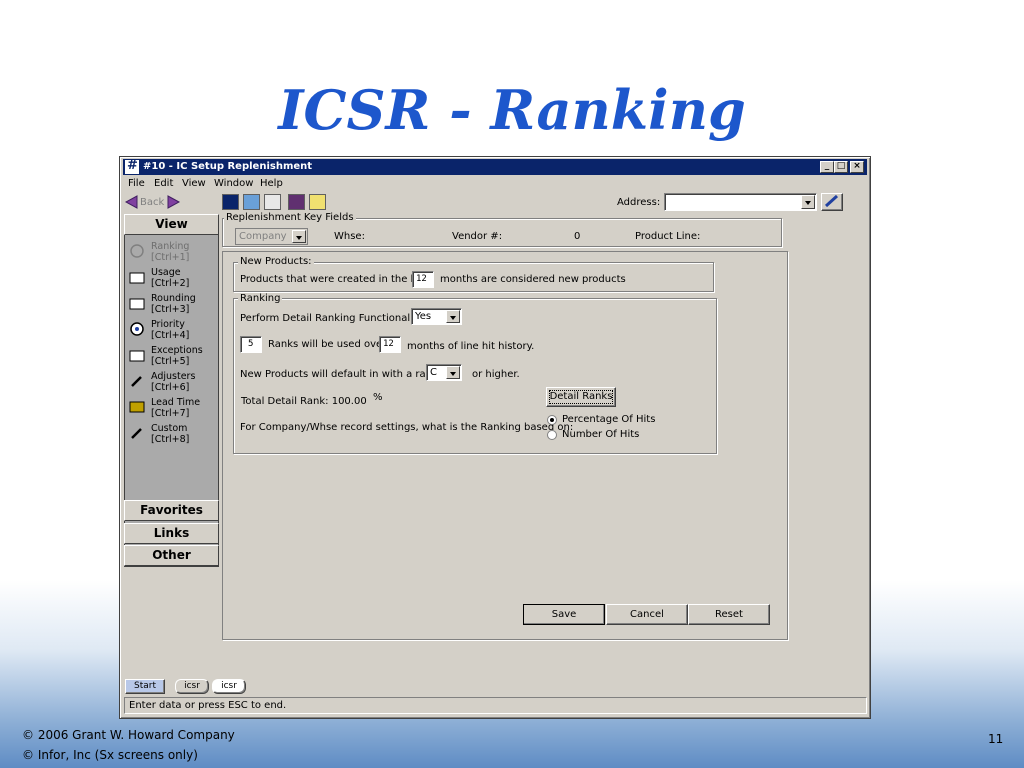  Describe the element at coordinates (841, 167) in the screenshot. I see `maximize-button: □` at that location.